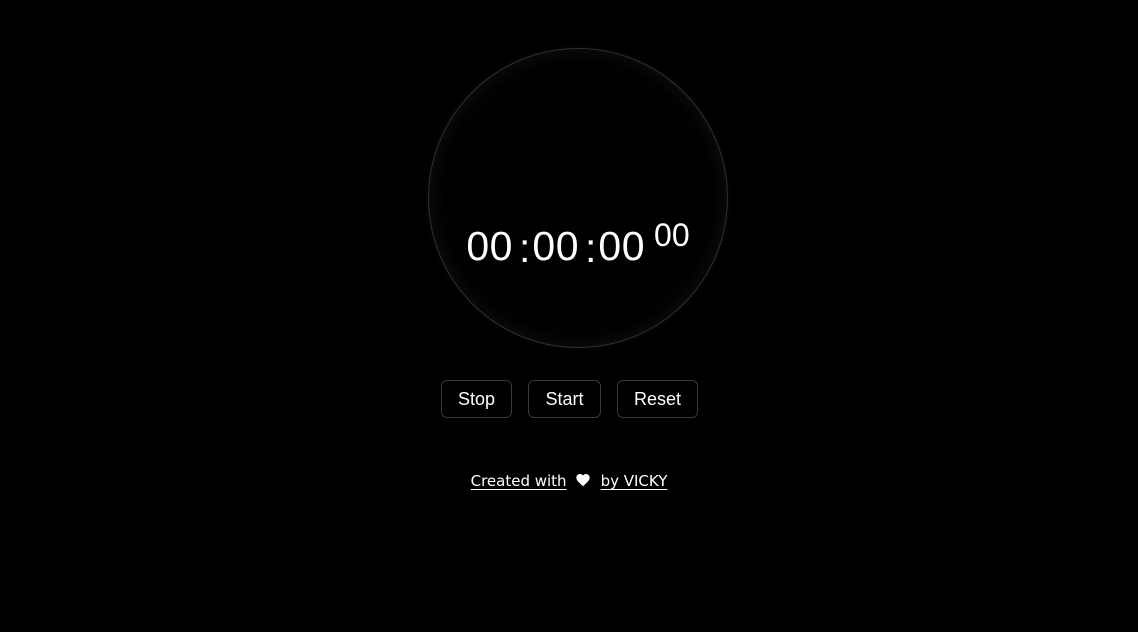 This screenshot has width=1138, height=632. Describe the element at coordinates (518, 481) in the screenshot. I see `credit-prefix: Created with` at that location.